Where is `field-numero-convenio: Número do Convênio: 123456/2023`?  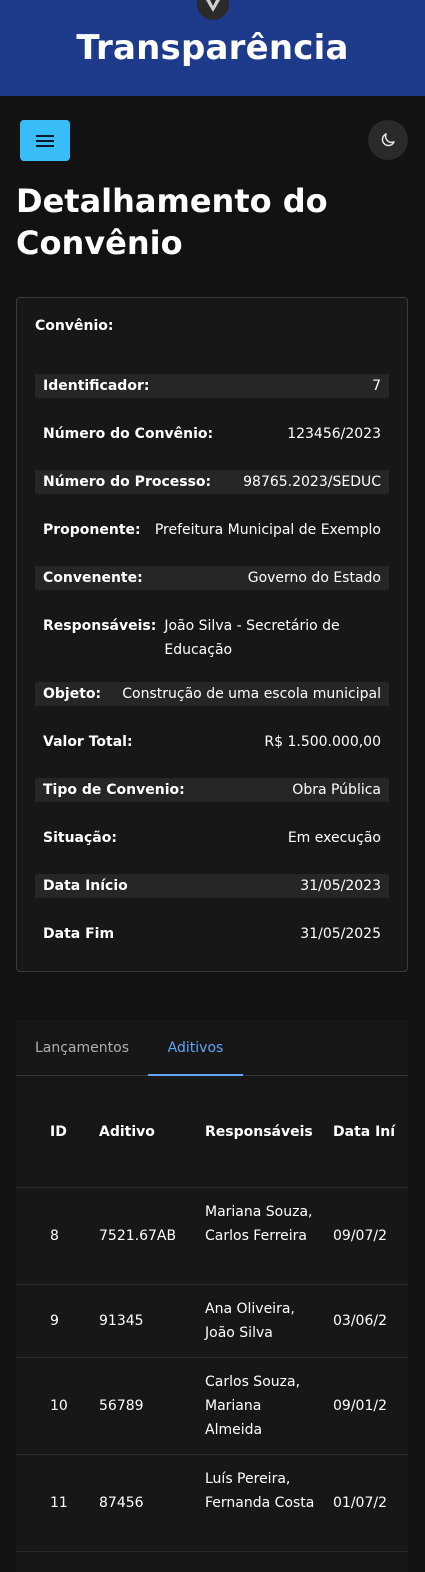
field-numero-convenio: Número do Convênio: 123456/2023 is located at coordinates (212, 434).